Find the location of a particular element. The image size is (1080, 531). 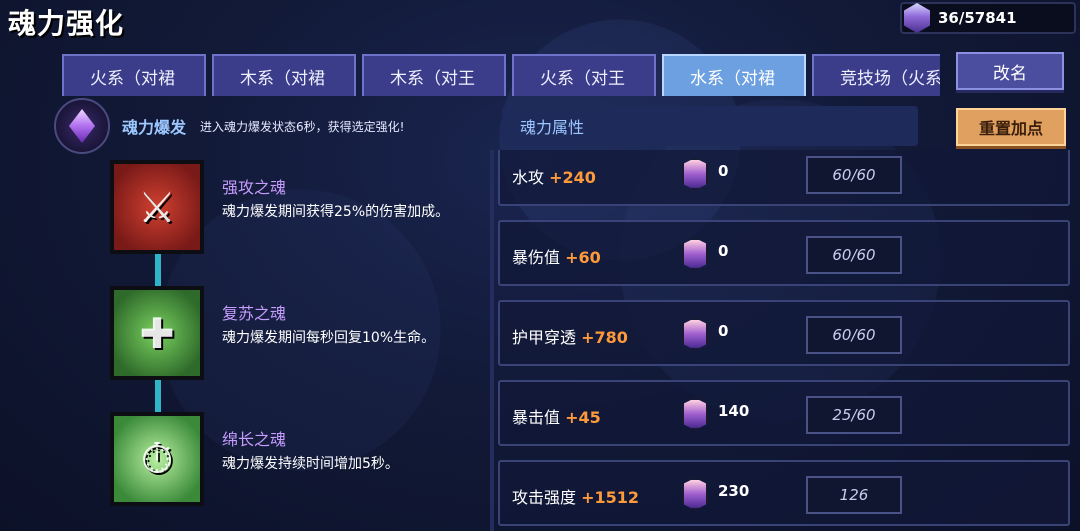

attribute-row: 暴伤值 +60 0 60/60 is located at coordinates (784, 253).